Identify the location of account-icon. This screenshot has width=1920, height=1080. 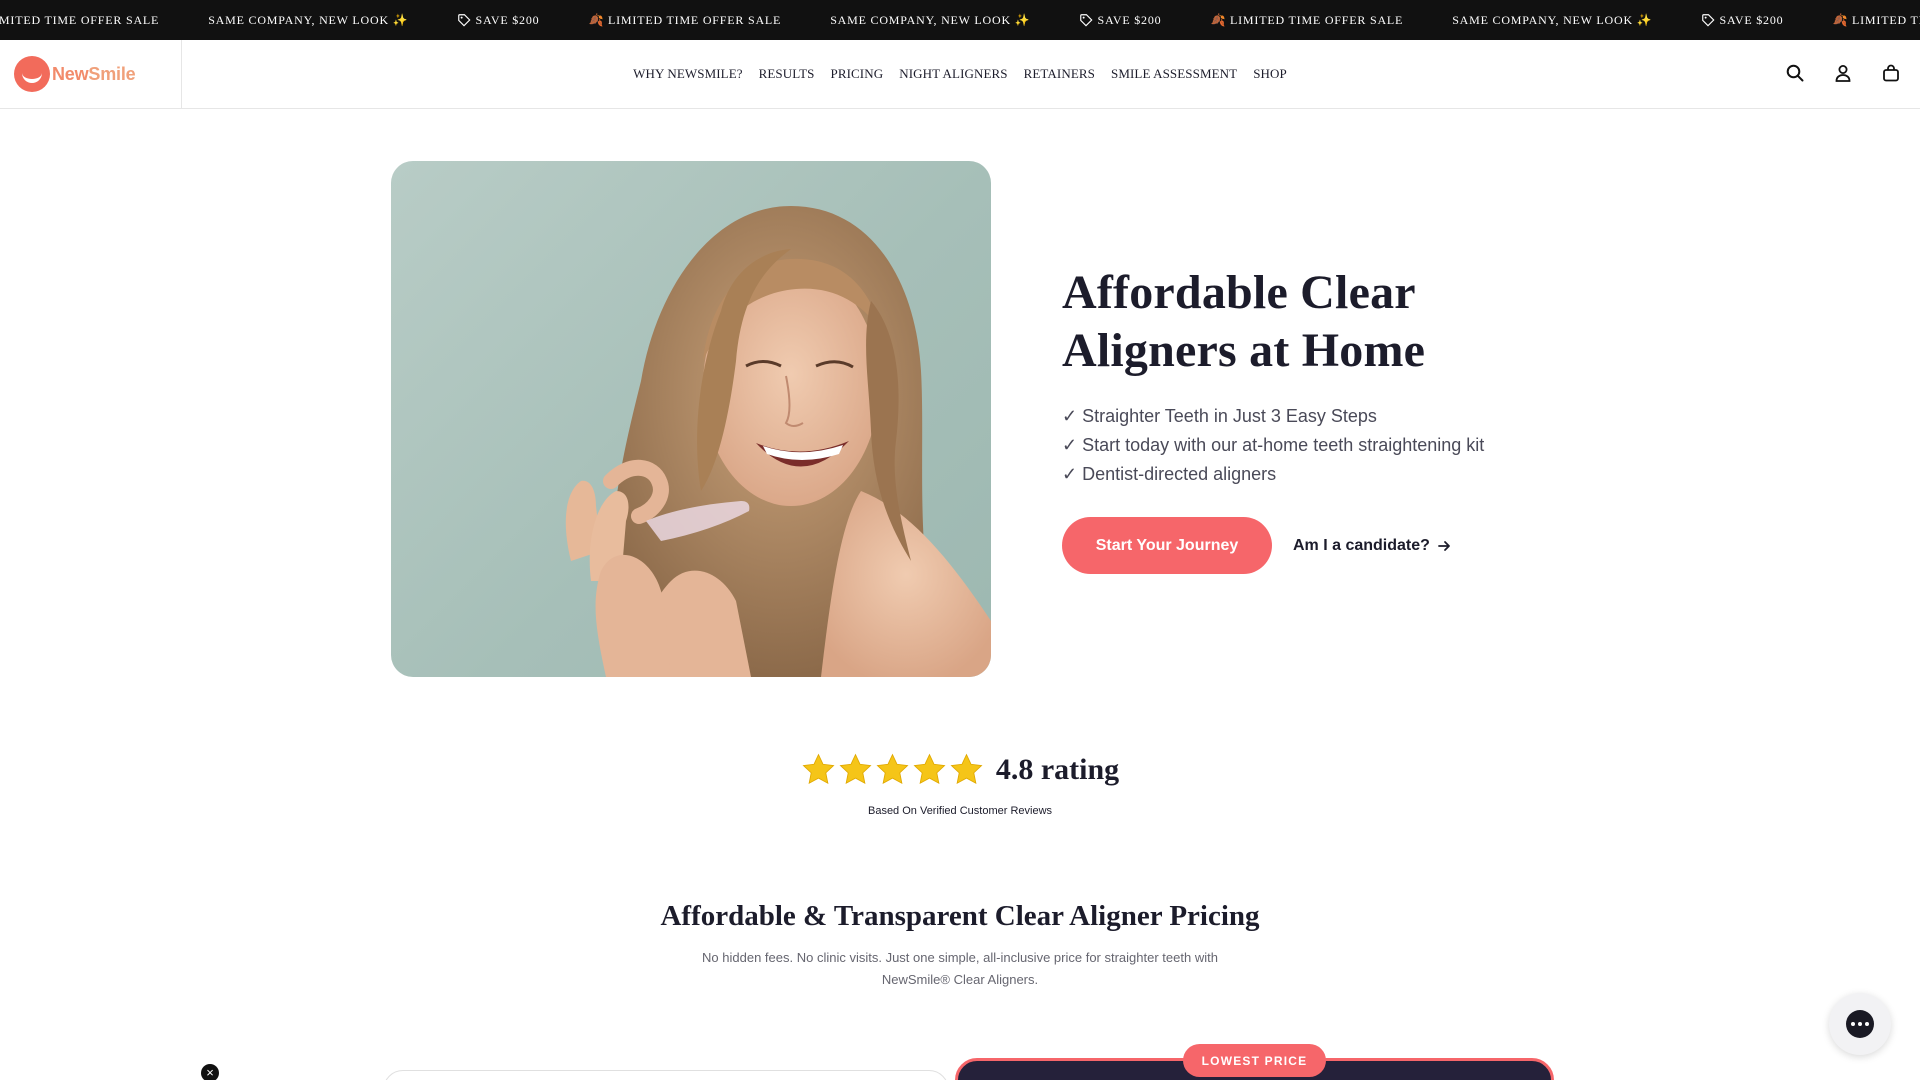
(1843, 73).